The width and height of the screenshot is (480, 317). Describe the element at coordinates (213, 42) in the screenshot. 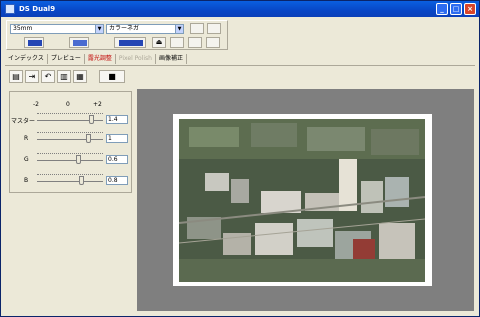

I see `settings-icon-button` at that location.